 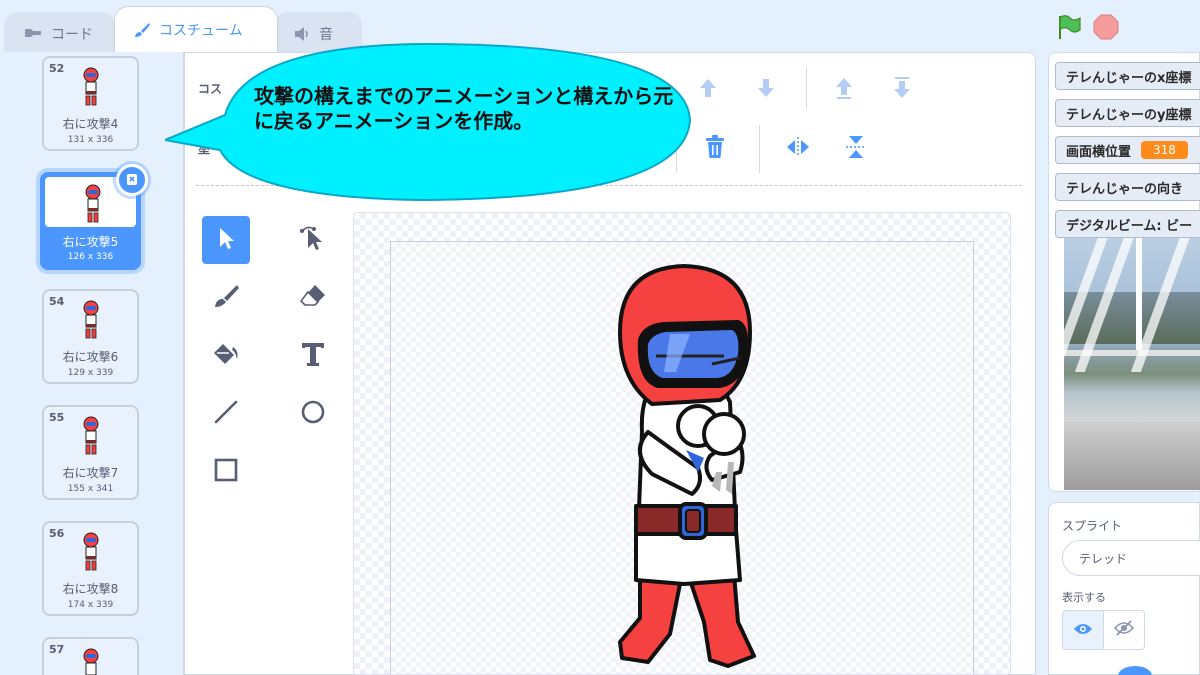 I want to click on eraser-tool, so click(x=313, y=298).